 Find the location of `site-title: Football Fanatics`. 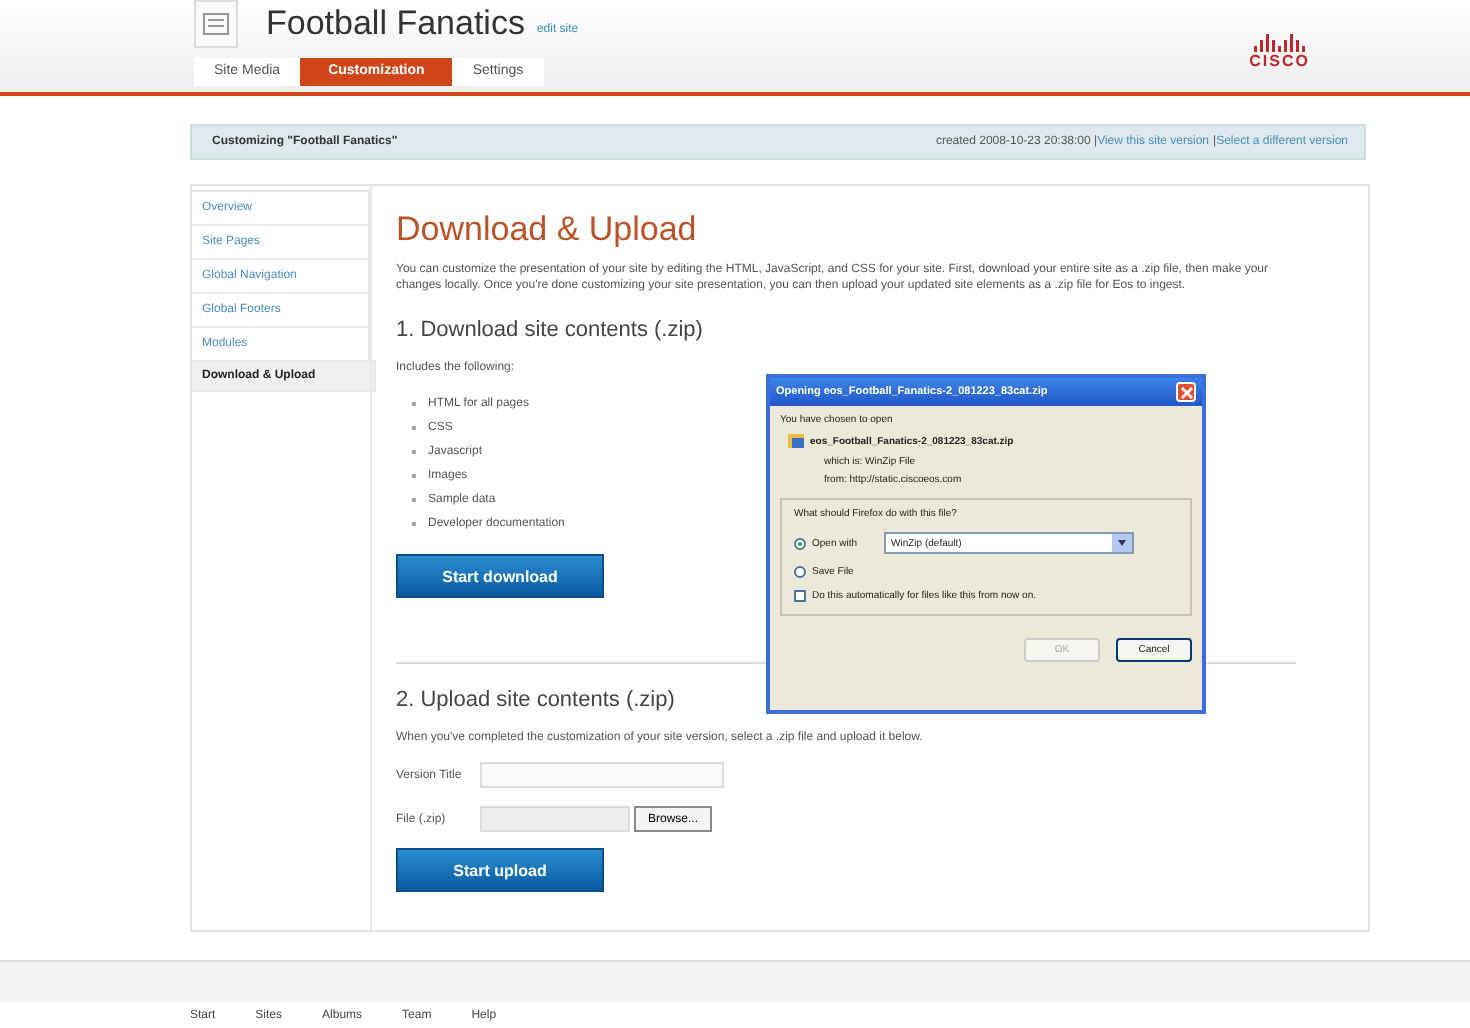

site-title: Football Fanatics is located at coordinates (395, 24).